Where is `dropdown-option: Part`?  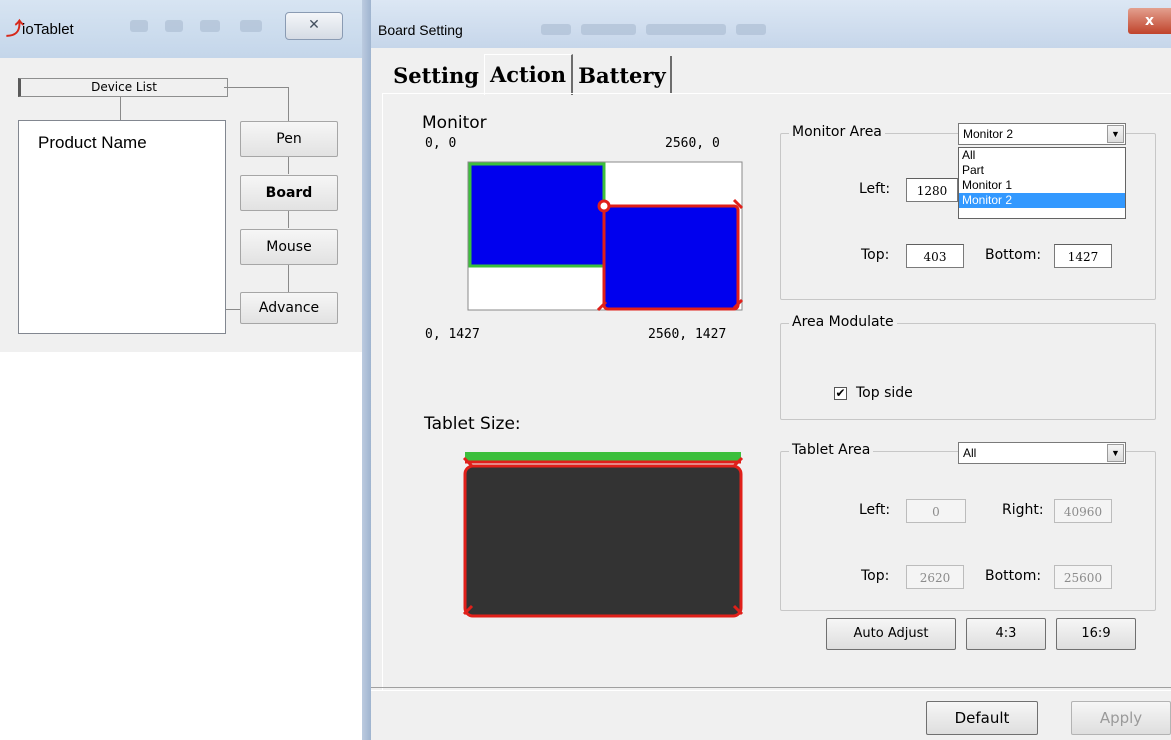 dropdown-option: Part is located at coordinates (1042, 170).